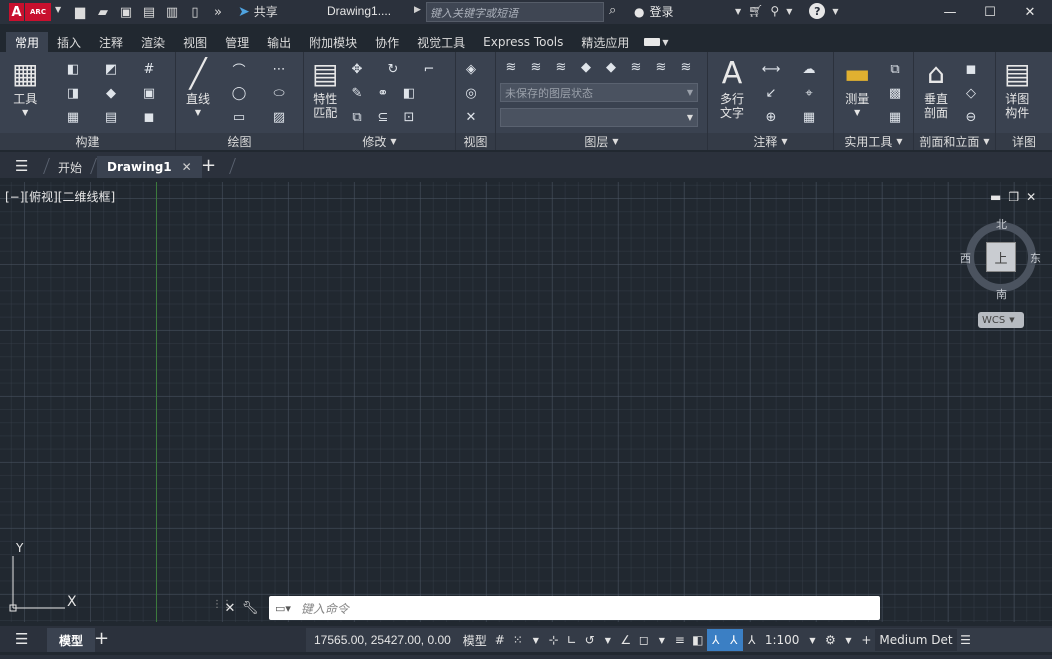  What do you see at coordinates (612, 10) in the screenshot?
I see `search-icon: ⌕` at bounding box center [612, 10].